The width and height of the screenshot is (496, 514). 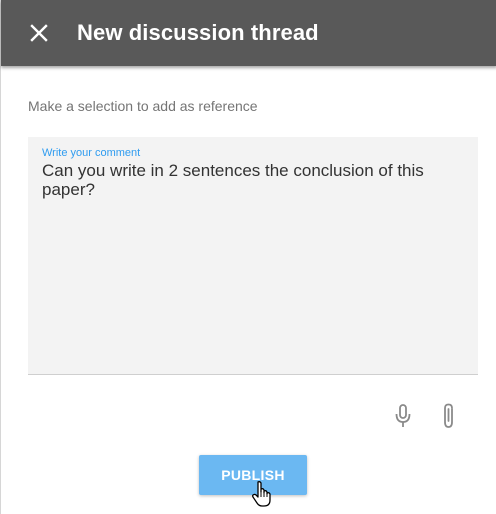 What do you see at coordinates (91, 153) in the screenshot?
I see `comment-label: Write your comment` at bounding box center [91, 153].